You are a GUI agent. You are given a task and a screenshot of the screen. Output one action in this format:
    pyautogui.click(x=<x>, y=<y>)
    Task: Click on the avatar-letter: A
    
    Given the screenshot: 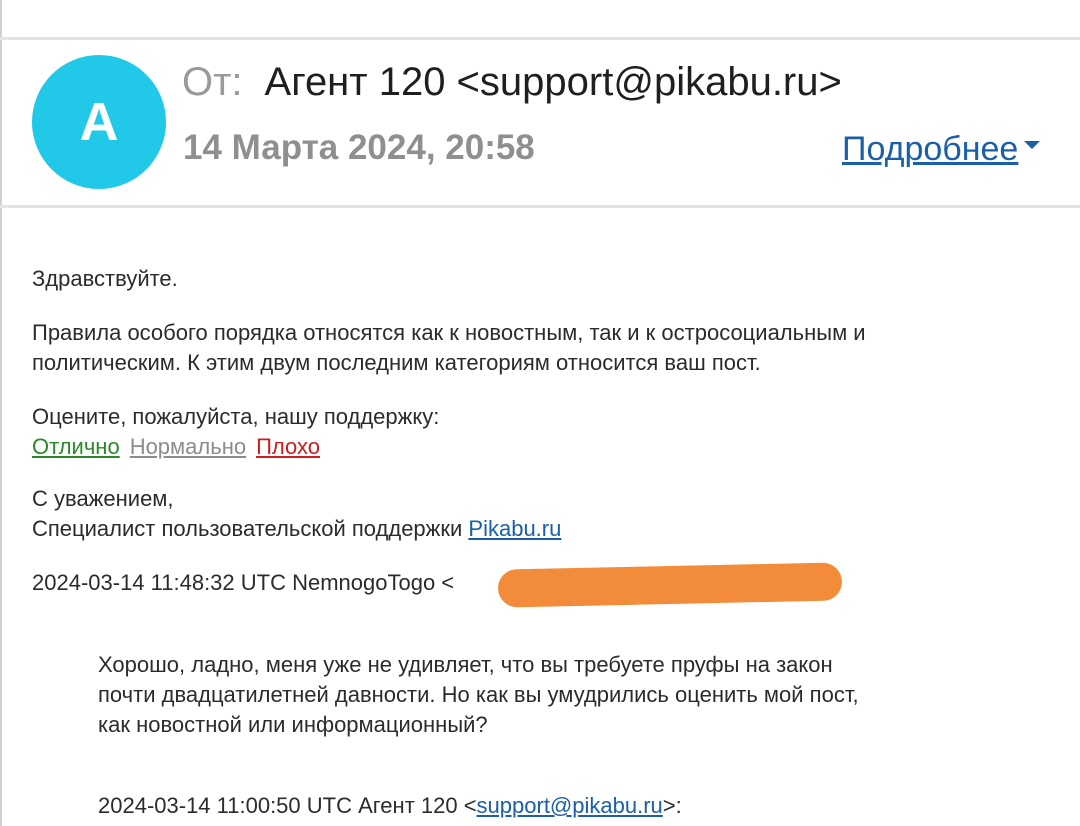 What is the action you would take?
    pyautogui.click(x=99, y=122)
    